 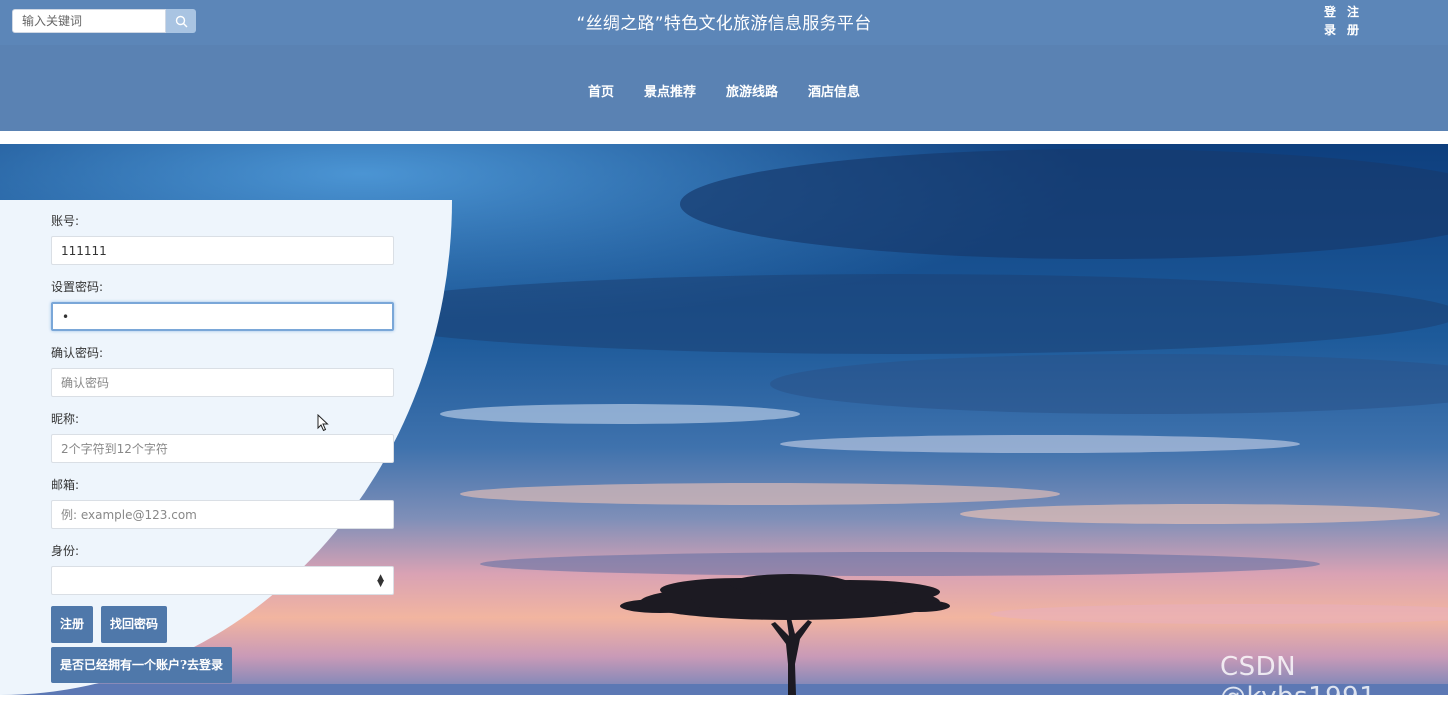 I want to click on identity-select: ▲ ▼, so click(x=222, y=580).